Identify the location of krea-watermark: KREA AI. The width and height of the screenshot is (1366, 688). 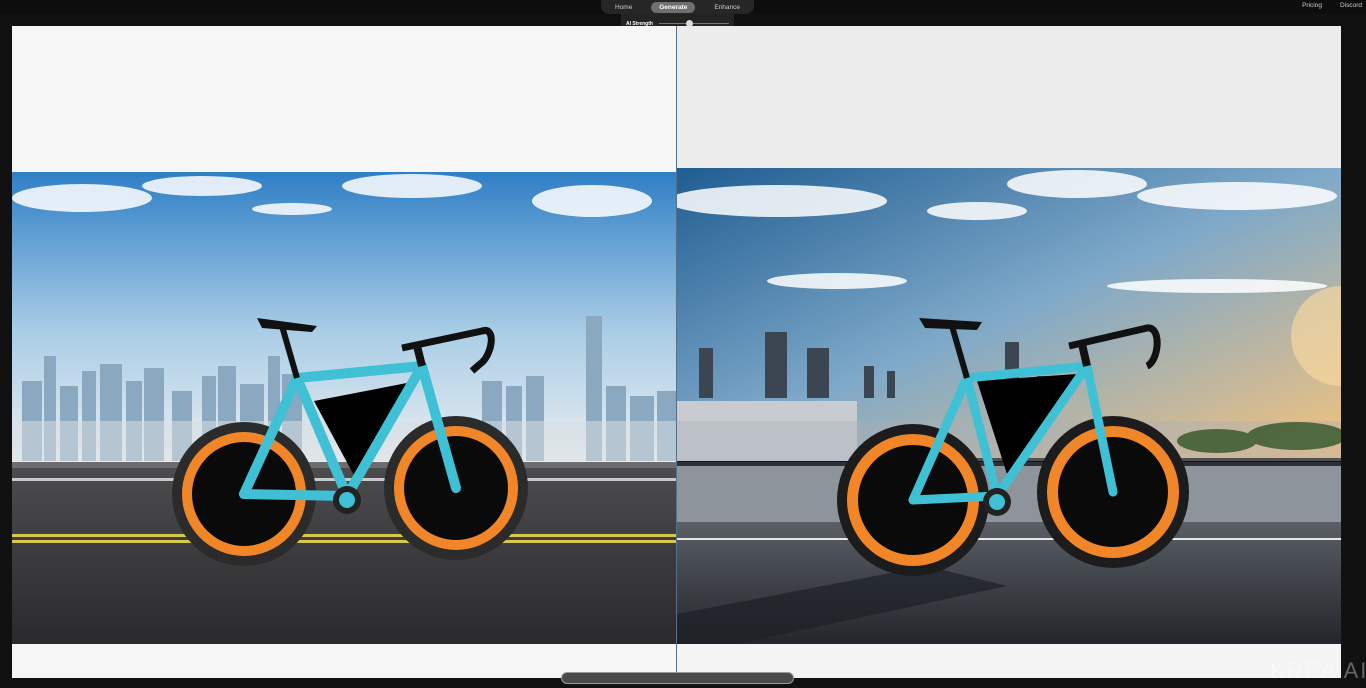
(1318, 672).